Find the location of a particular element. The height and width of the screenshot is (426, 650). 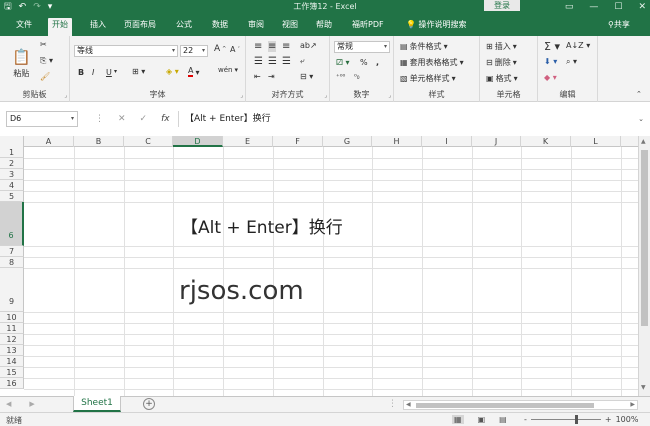

italic-button: I is located at coordinates (93, 72).